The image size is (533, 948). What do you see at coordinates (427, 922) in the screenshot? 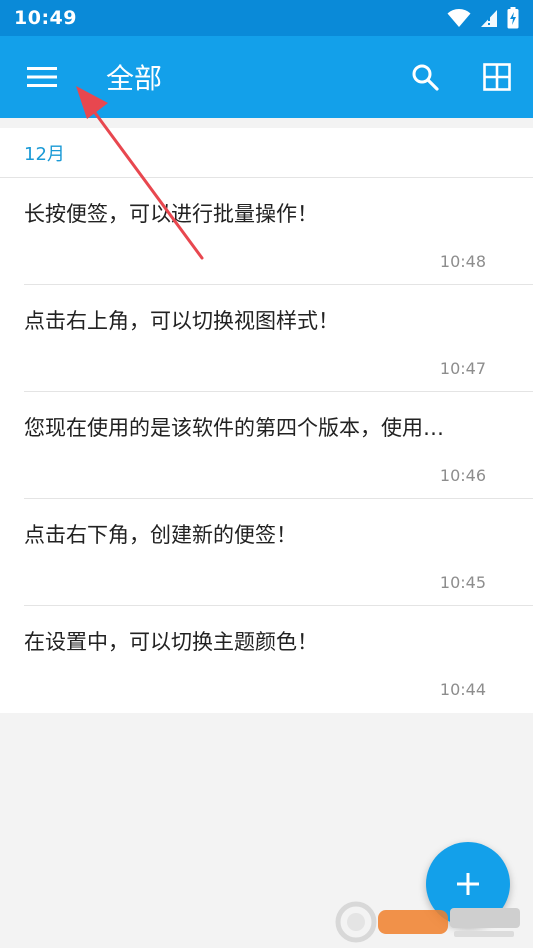
I see `watermark-logo` at bounding box center [427, 922].